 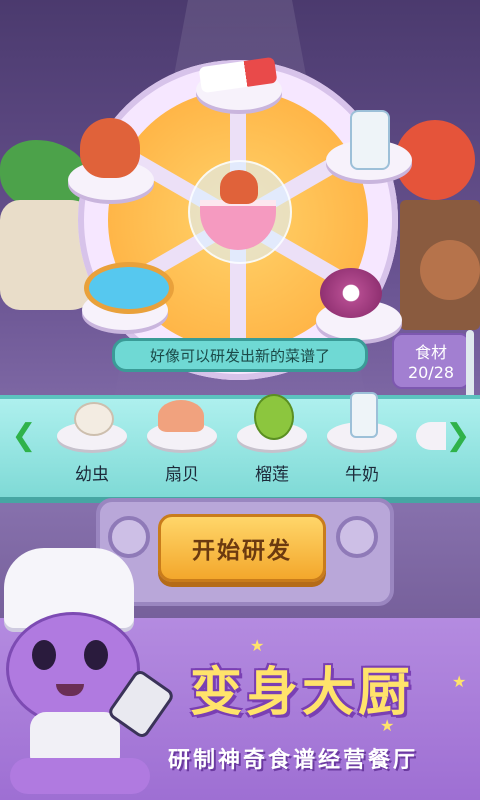 What do you see at coordinates (362, 475) in the screenshot?
I see `ingredient-label: 牛奶` at bounding box center [362, 475].